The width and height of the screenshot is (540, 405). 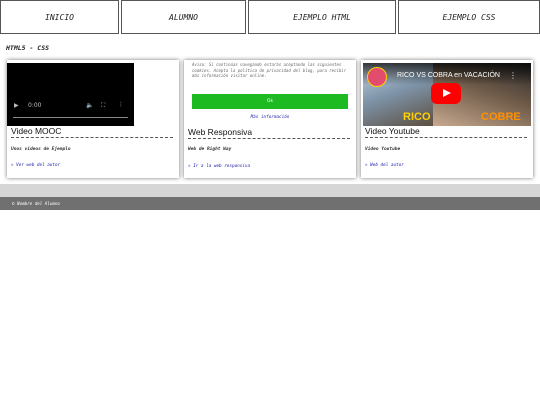 I want to click on youtube-embed: RICO VS COBRA en VACACIÓN ⋮ RICO COBRE, so click(x=447, y=94).